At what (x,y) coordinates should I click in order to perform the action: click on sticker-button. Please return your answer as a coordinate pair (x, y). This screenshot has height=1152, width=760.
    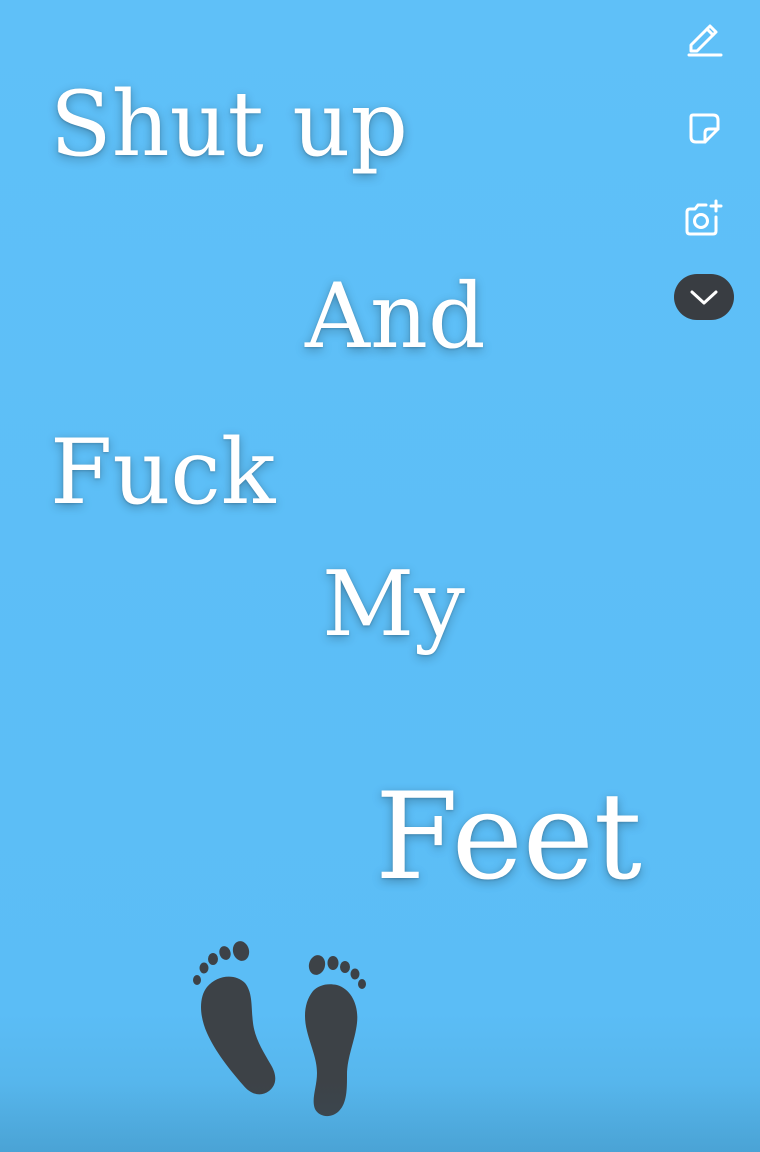
    Looking at the image, I should click on (704, 128).